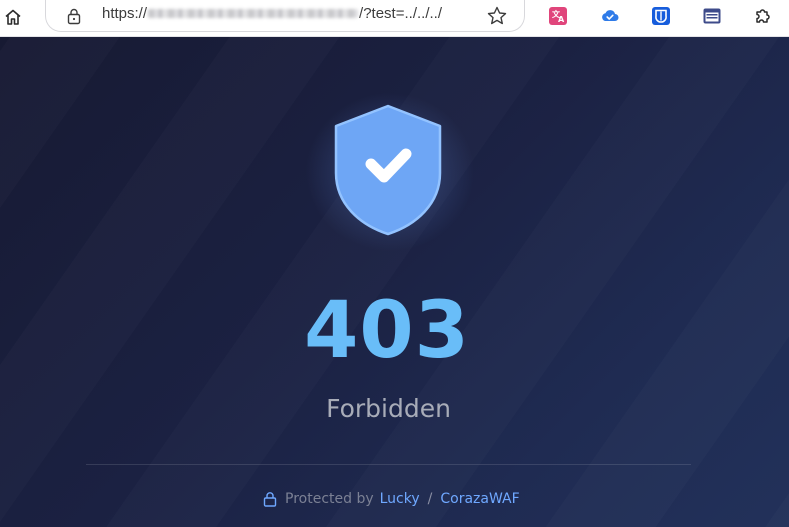  Describe the element at coordinates (388, 408) in the screenshot. I see `error-status: Forbidden` at that location.